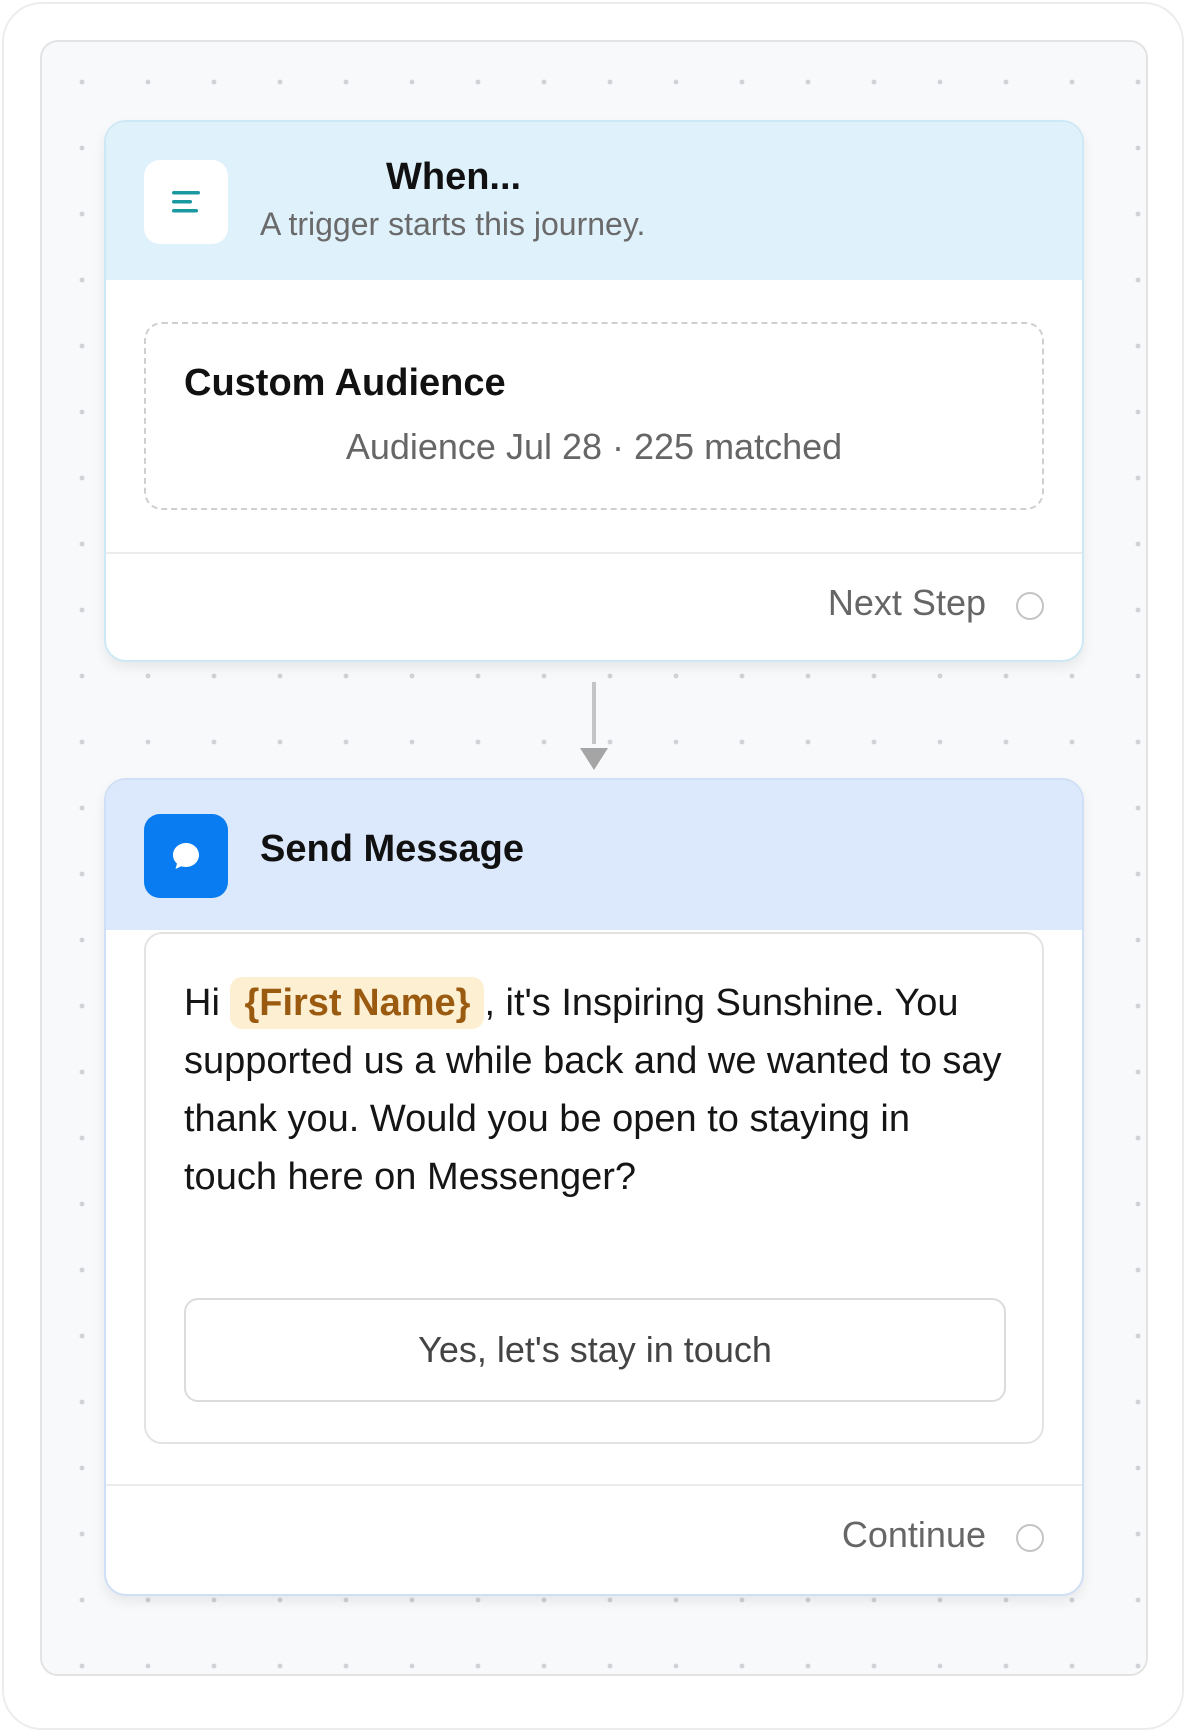 The height and width of the screenshot is (1734, 1188). I want to click on audience-title: Custom Audience, so click(345, 383).